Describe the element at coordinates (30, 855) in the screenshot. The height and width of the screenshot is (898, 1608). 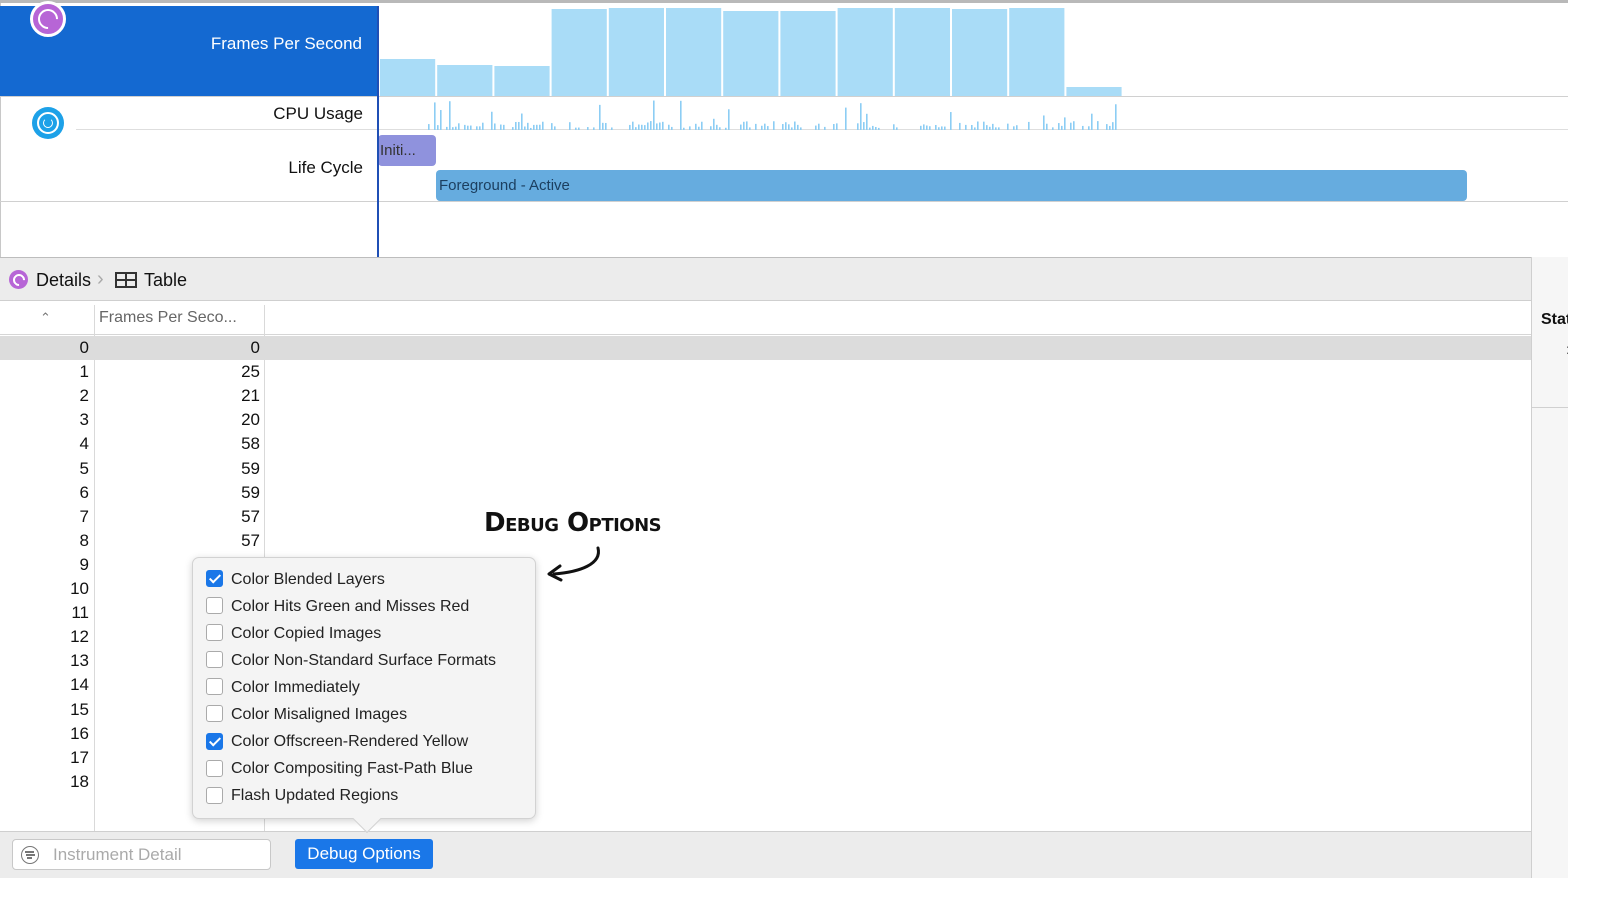
I see `filter-icon` at that location.